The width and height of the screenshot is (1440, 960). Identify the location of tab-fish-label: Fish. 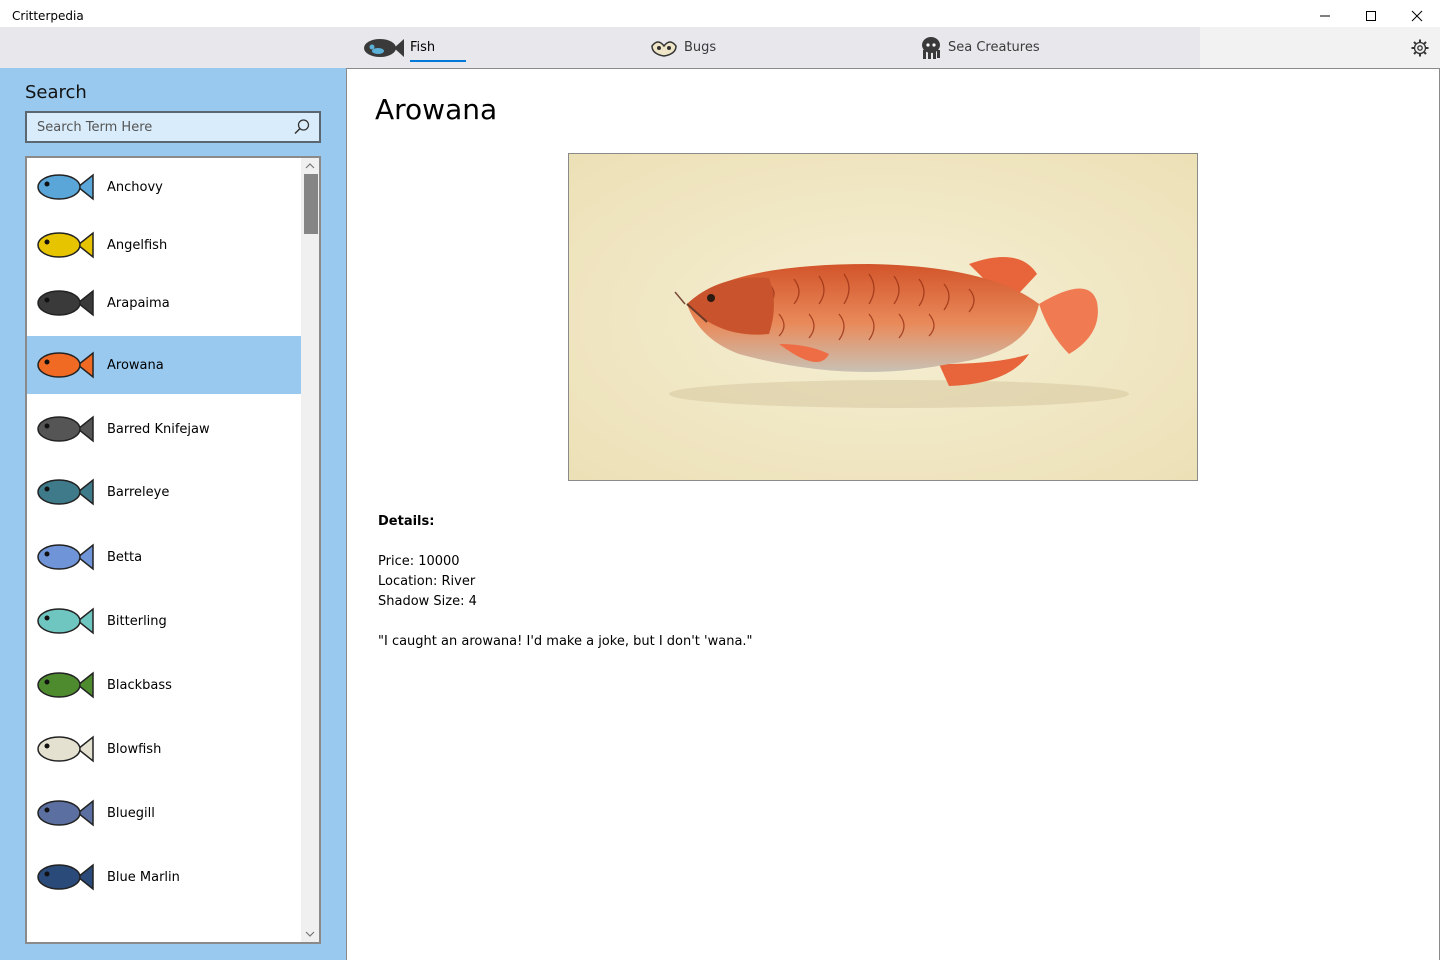
(423, 47).